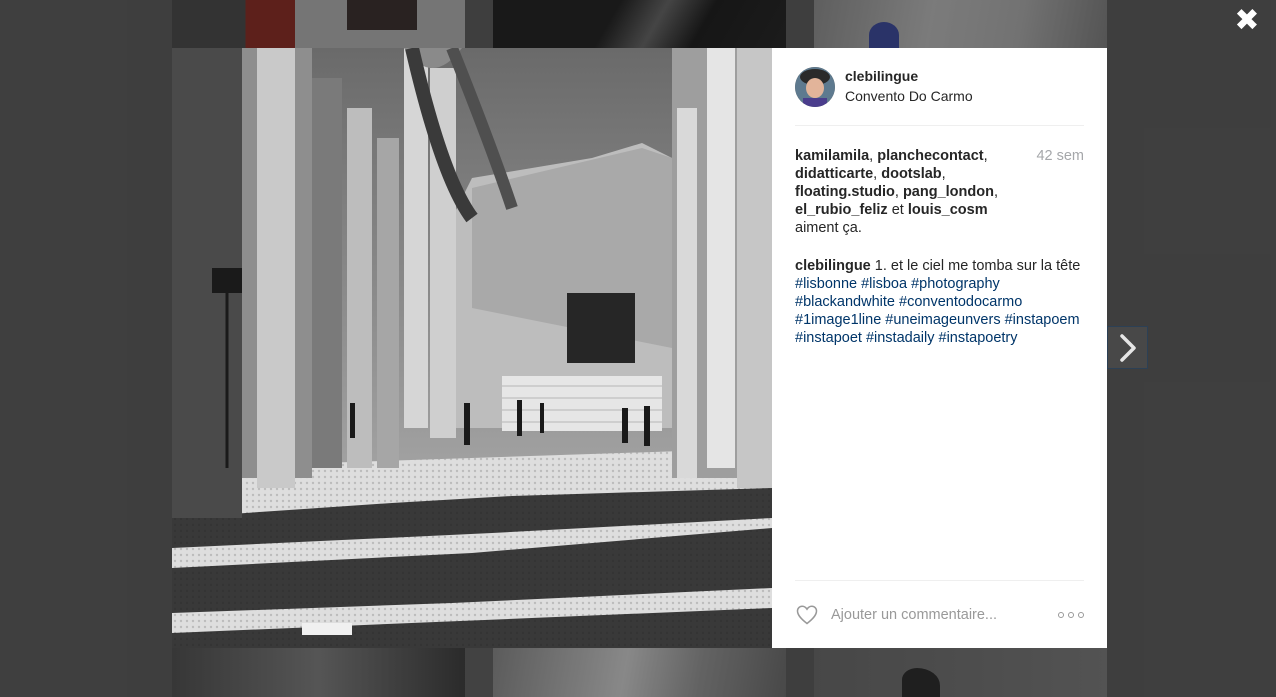  Describe the element at coordinates (838, 320) in the screenshot. I see `hashtag-link: #1image1line` at that location.